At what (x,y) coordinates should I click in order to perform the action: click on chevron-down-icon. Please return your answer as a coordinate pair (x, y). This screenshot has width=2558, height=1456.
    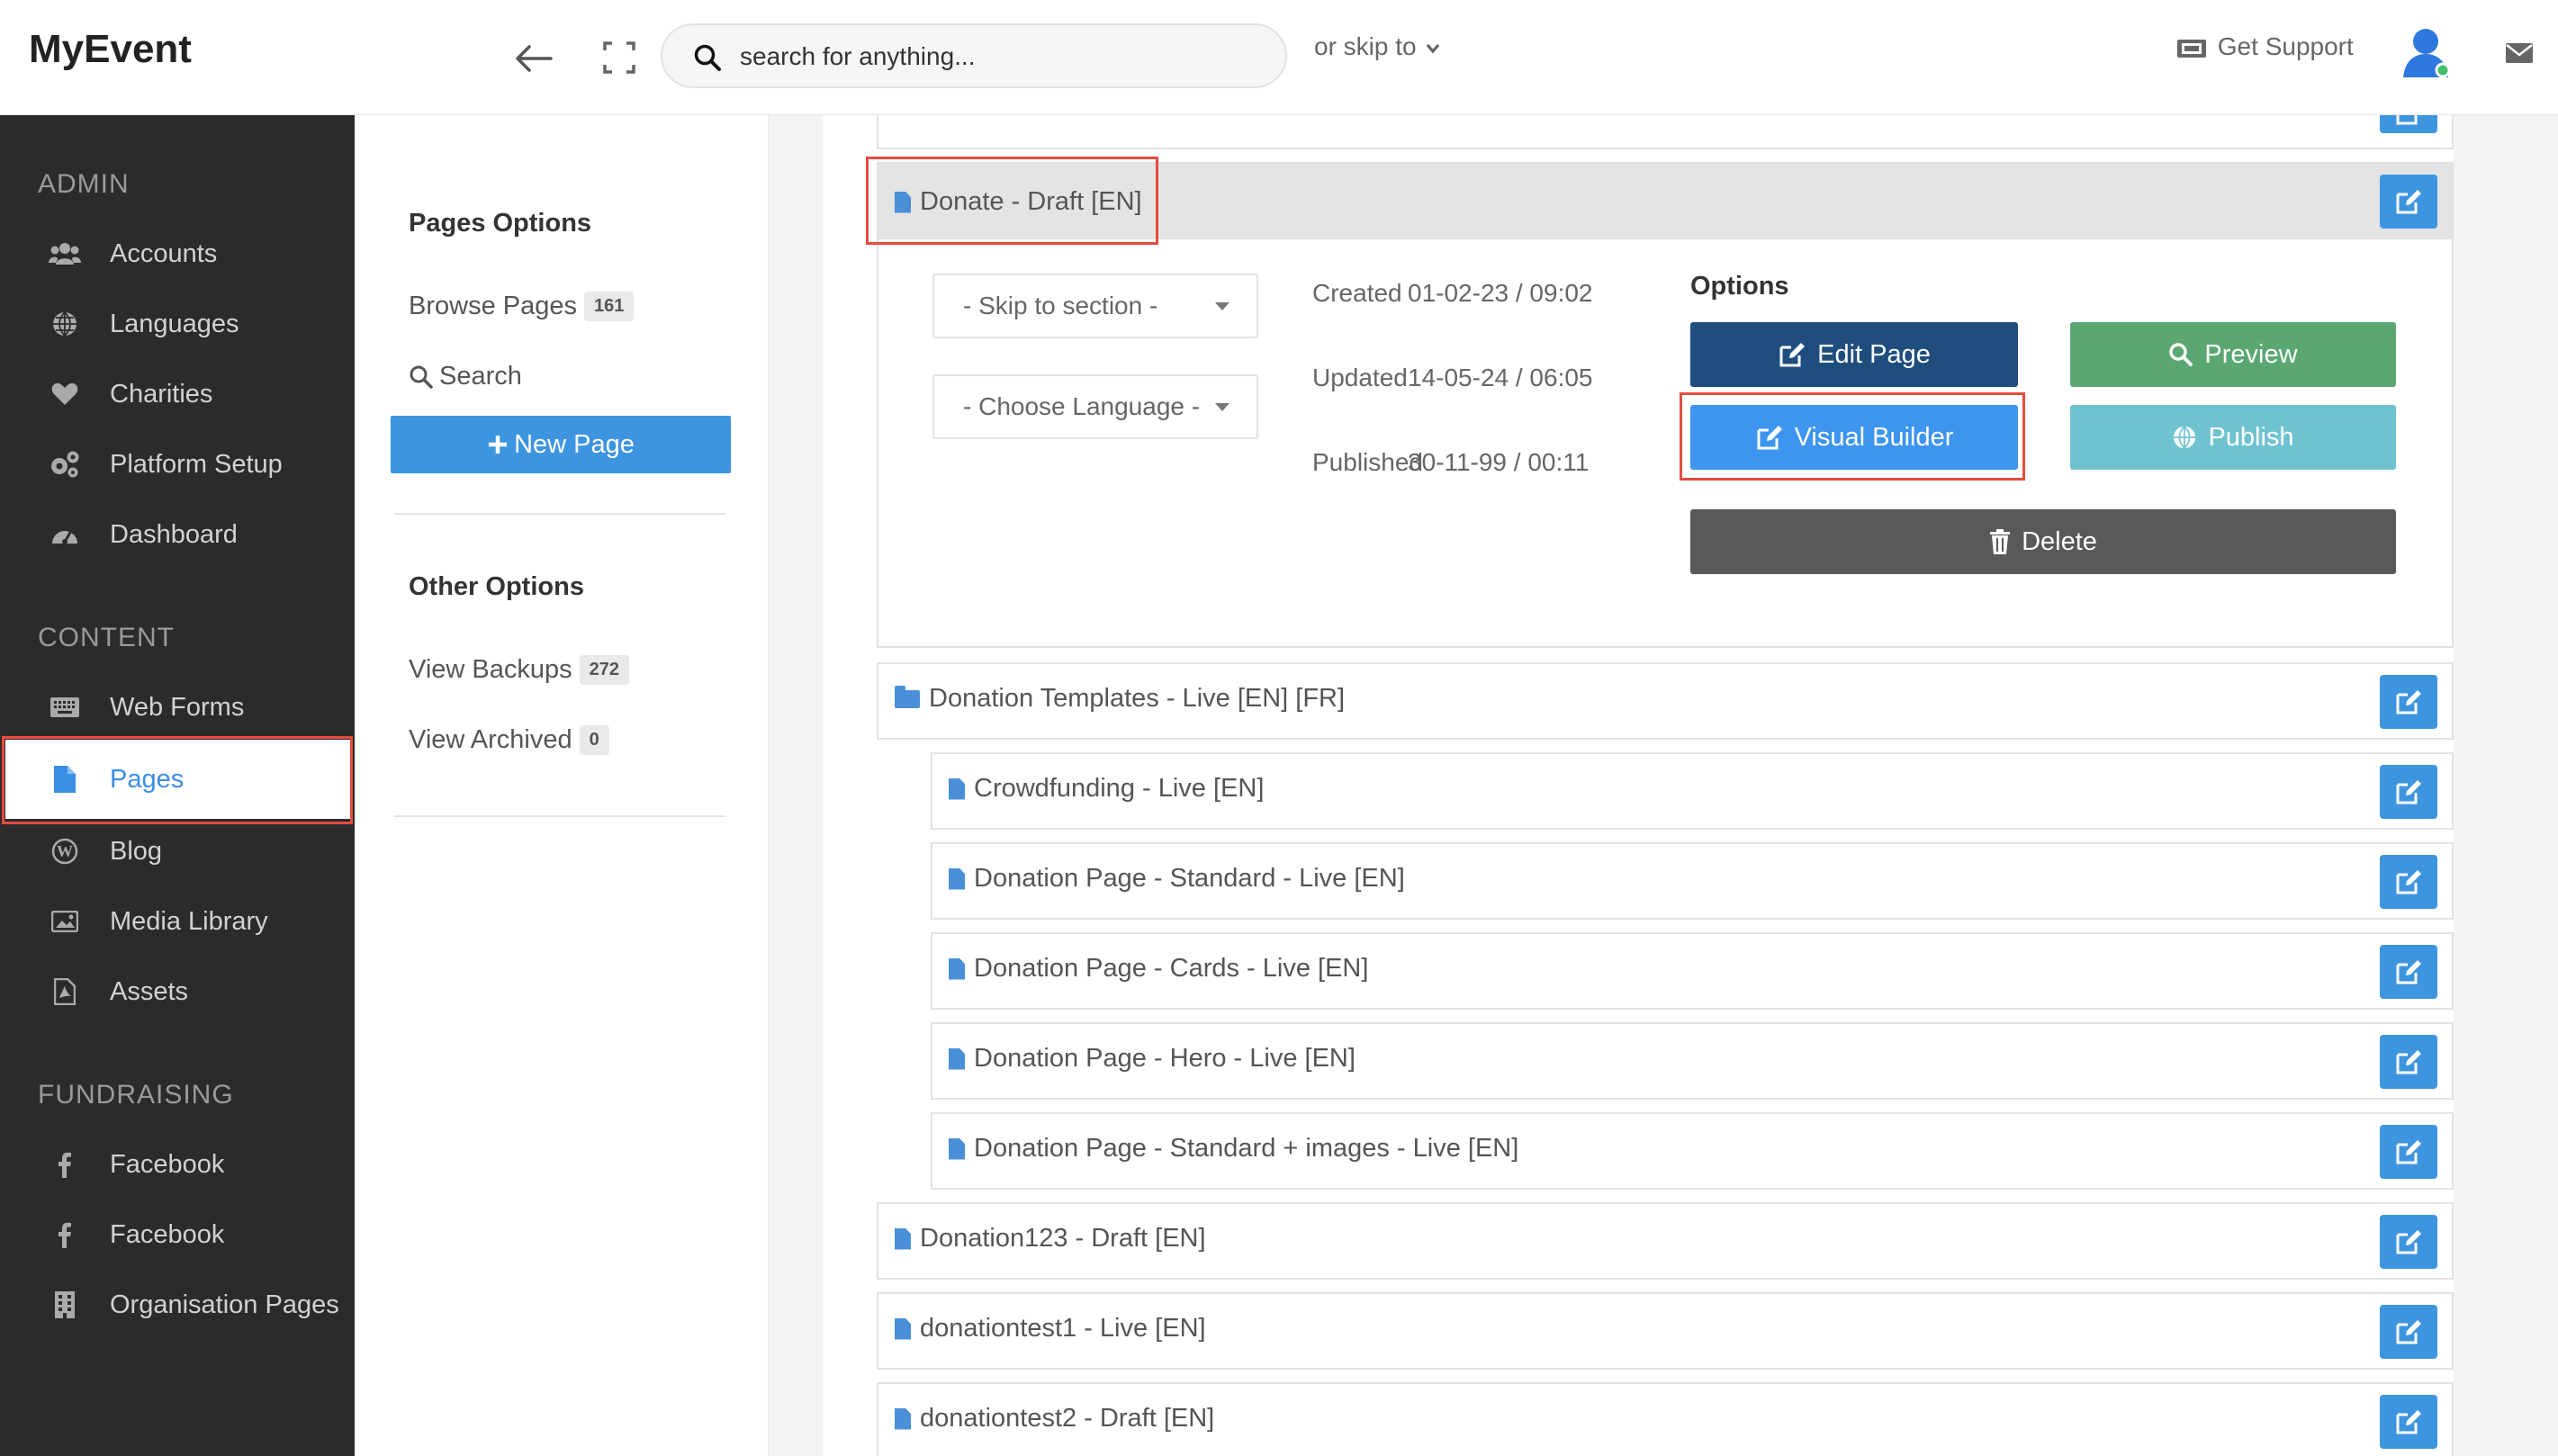
    Looking at the image, I should click on (1433, 48).